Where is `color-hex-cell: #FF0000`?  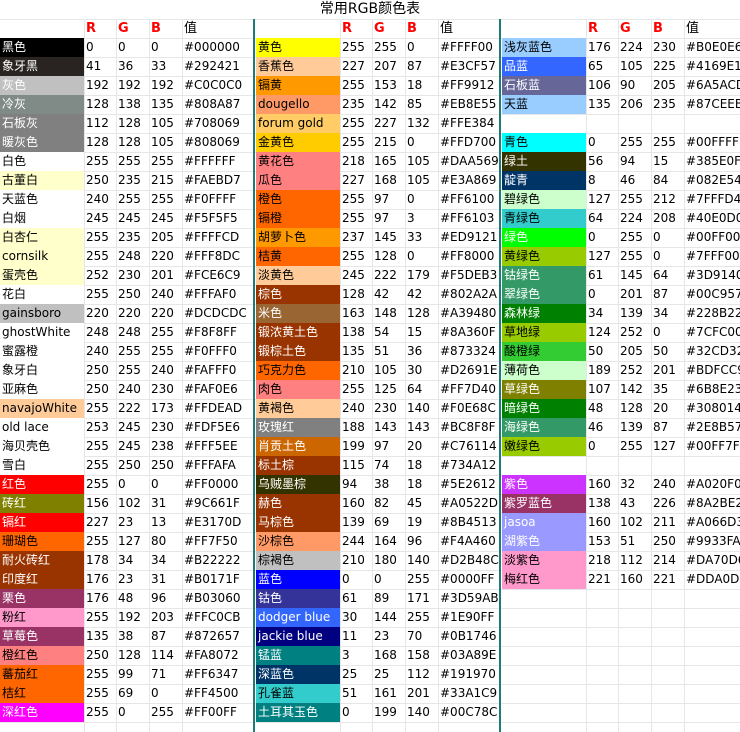
color-hex-cell: #FF0000 is located at coordinates (214, 484).